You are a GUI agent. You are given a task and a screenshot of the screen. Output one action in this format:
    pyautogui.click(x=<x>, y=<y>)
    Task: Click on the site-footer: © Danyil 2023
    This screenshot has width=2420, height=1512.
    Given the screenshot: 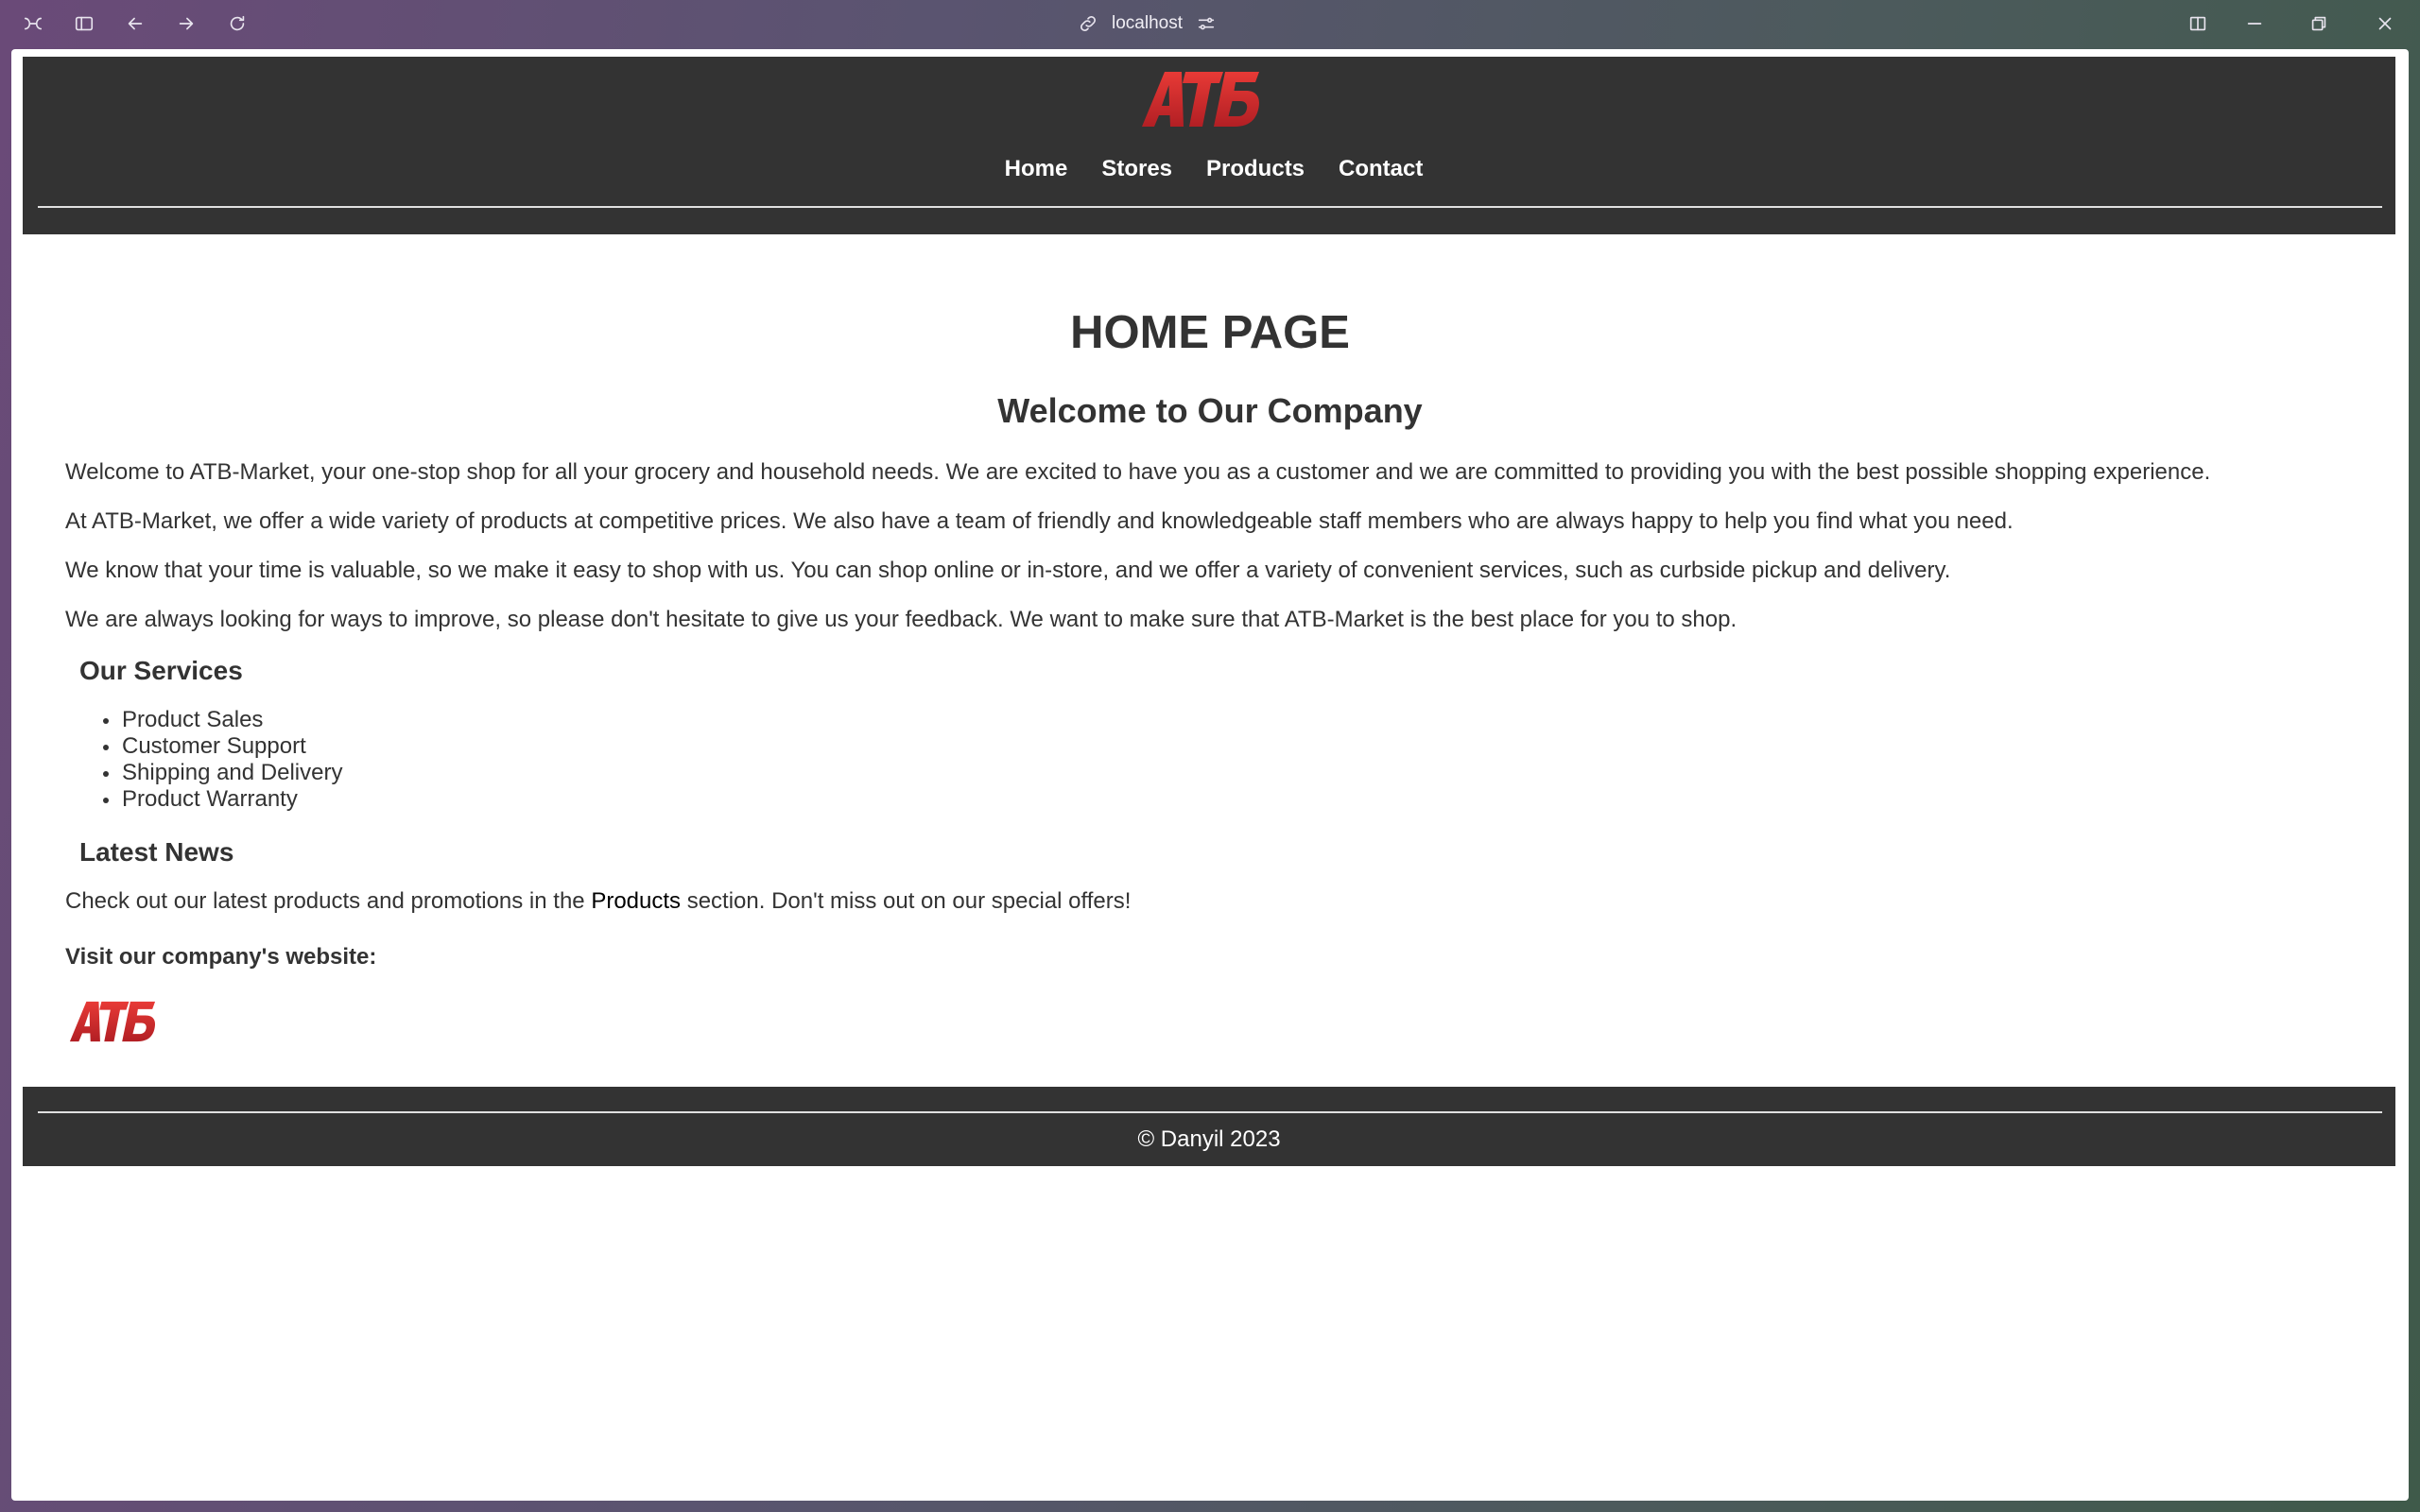 What is the action you would take?
    pyautogui.click(x=1209, y=1126)
    